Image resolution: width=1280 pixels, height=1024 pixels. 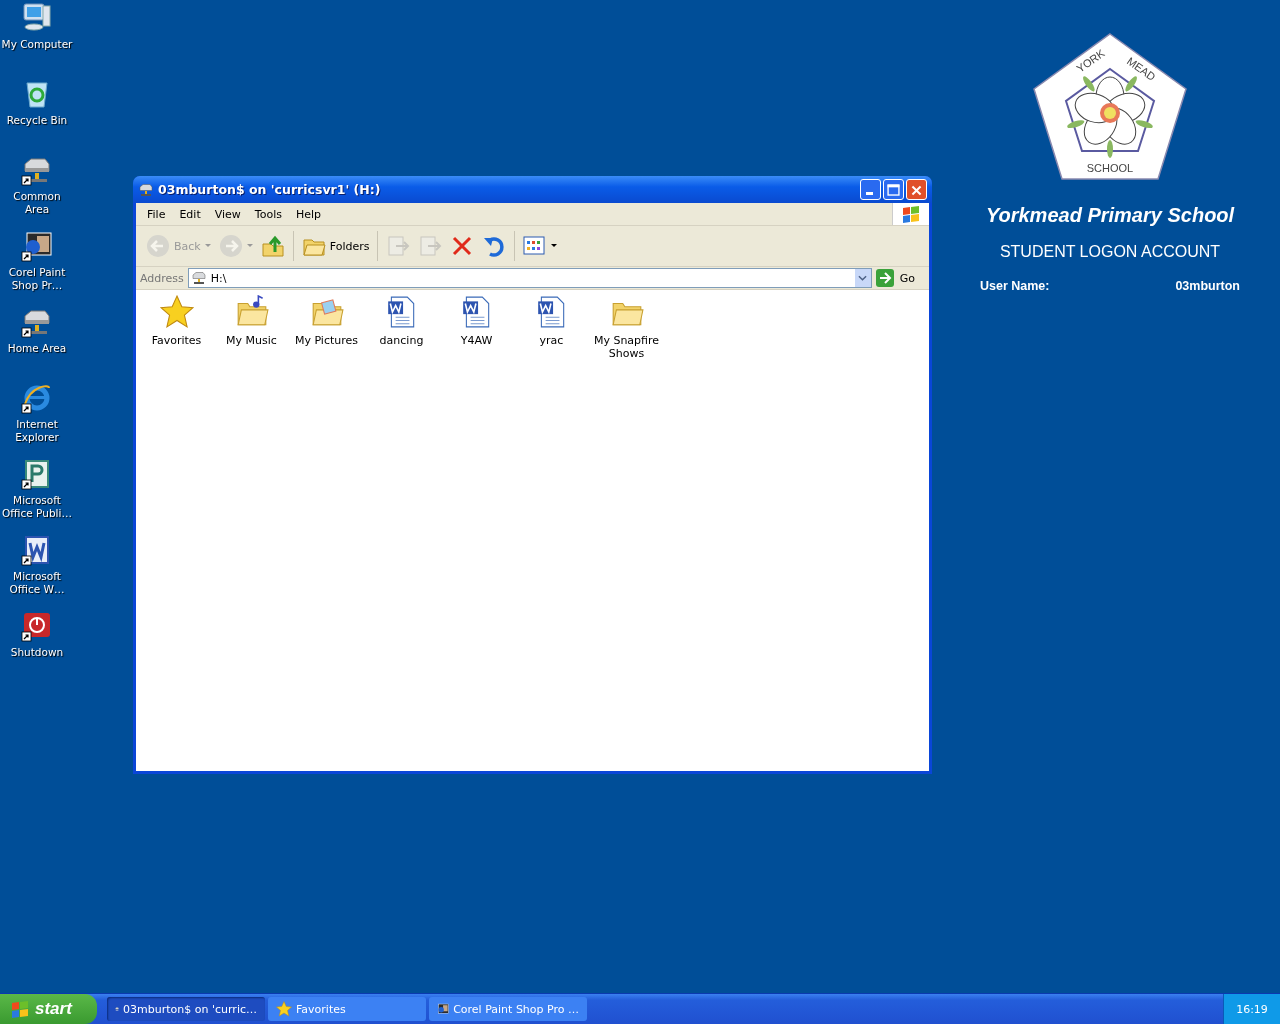 I want to click on menu-item: Help, so click(x=308, y=214).